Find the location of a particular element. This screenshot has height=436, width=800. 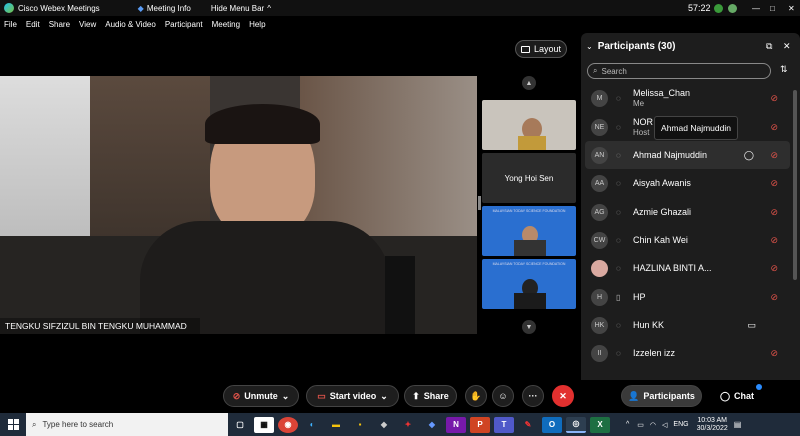

raise-hand-button: ✋ is located at coordinates (476, 396).